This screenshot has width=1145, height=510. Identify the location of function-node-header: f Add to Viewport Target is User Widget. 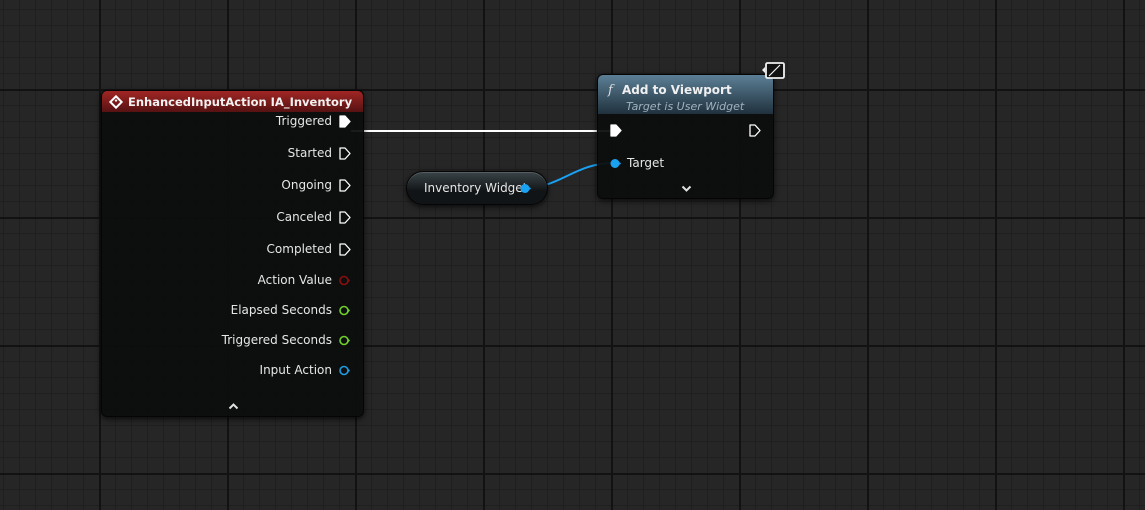
(685, 94).